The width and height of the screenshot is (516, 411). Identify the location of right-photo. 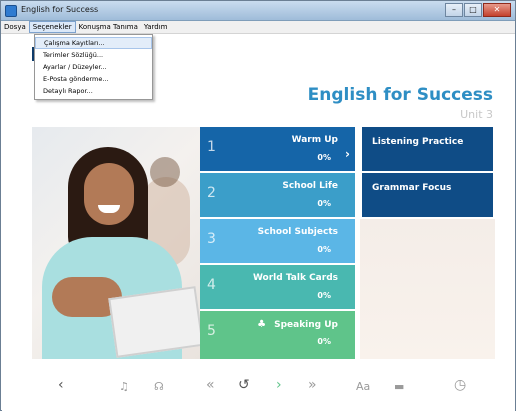
(427, 289).